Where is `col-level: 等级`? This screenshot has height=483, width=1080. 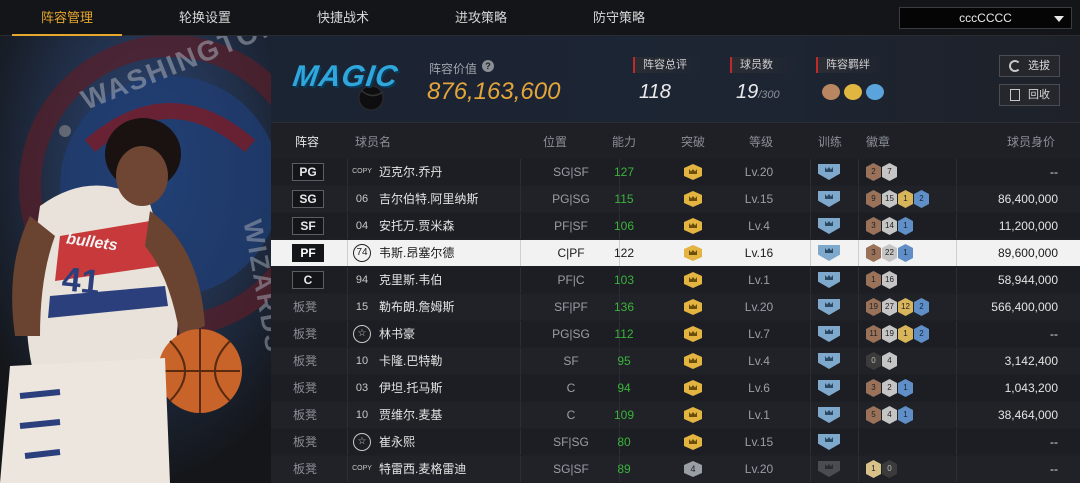 col-level: 等级 is located at coordinates (761, 142).